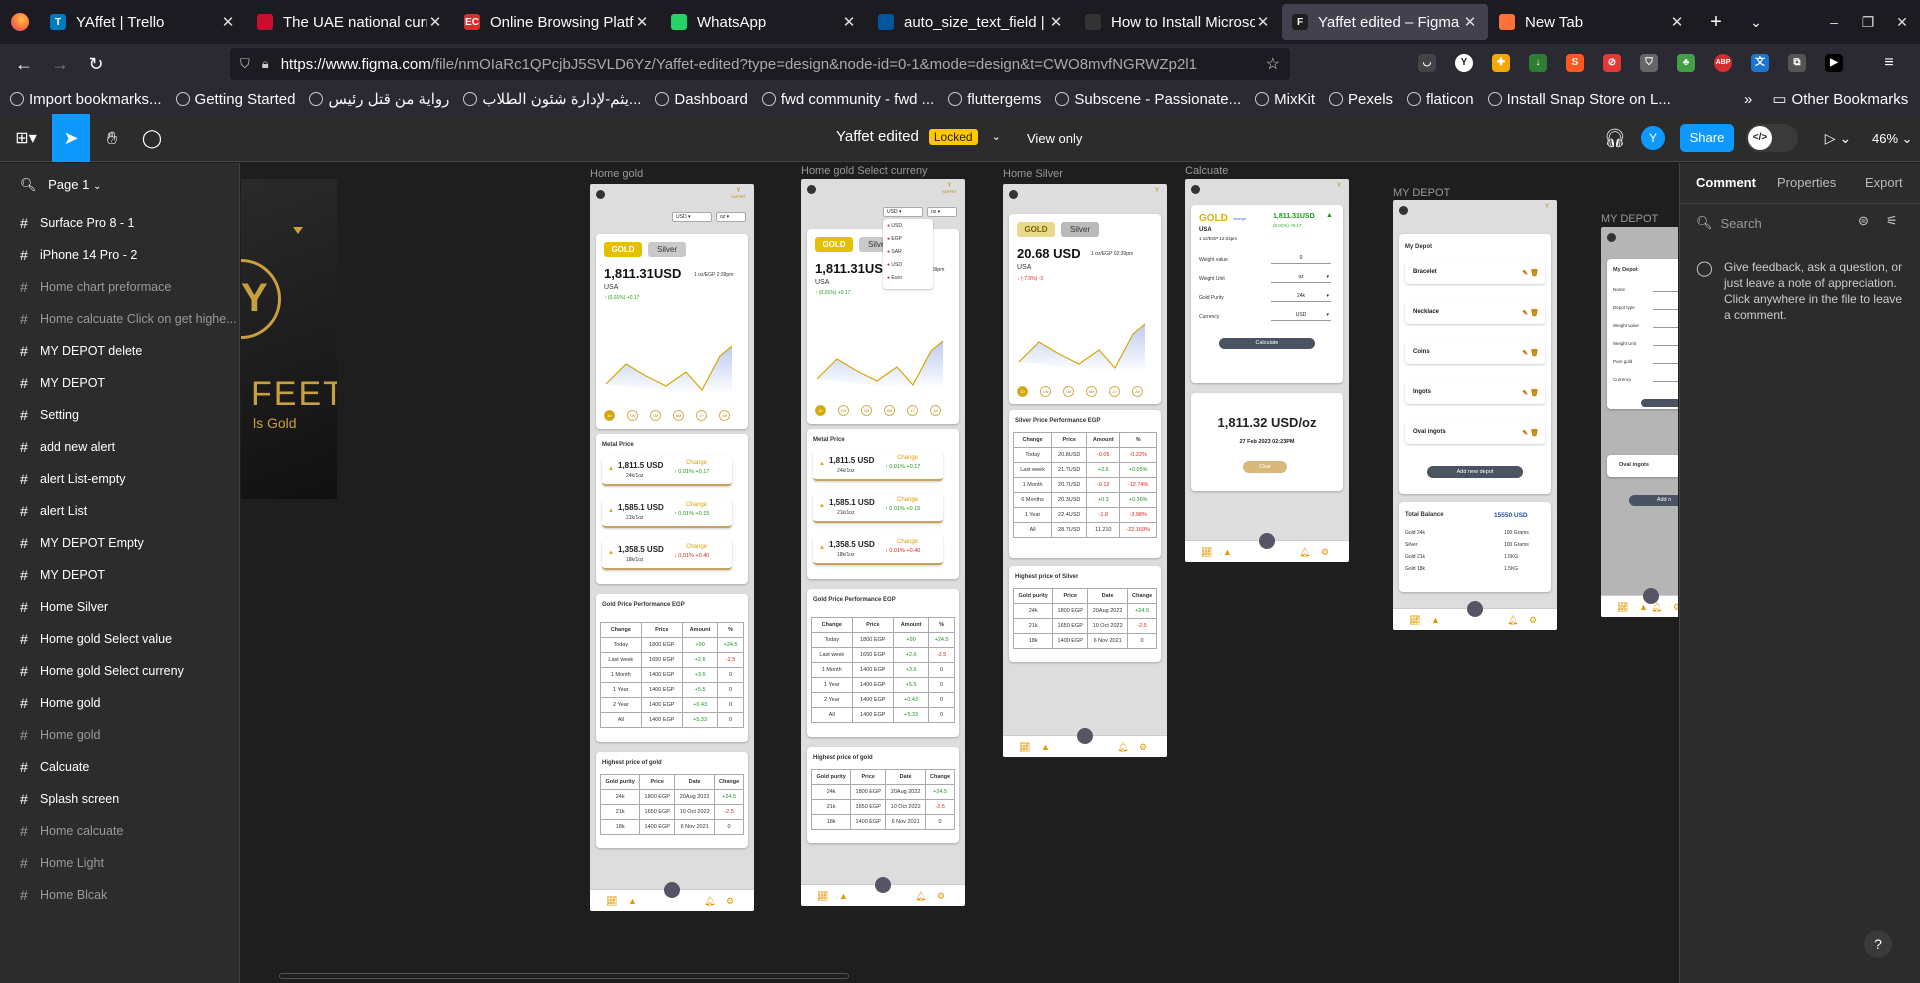 Image resolution: width=1920 pixels, height=983 pixels. What do you see at coordinates (62, 863) in the screenshot?
I see `layer-item: # Home Light` at bounding box center [62, 863].